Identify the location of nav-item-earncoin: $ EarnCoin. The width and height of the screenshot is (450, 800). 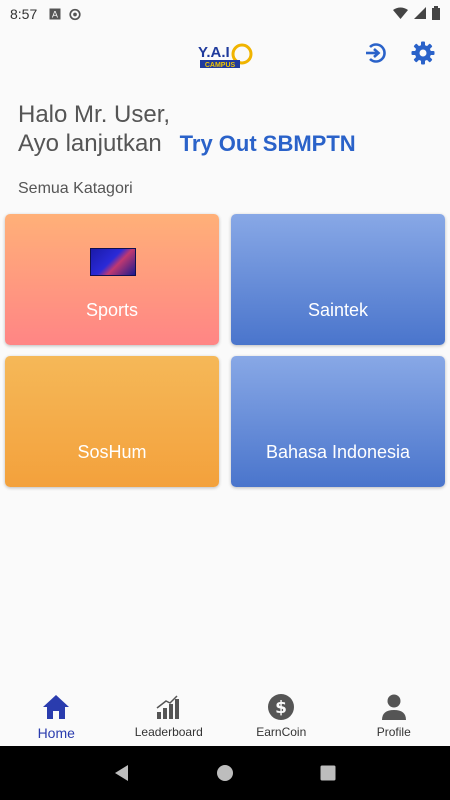
(281, 716).